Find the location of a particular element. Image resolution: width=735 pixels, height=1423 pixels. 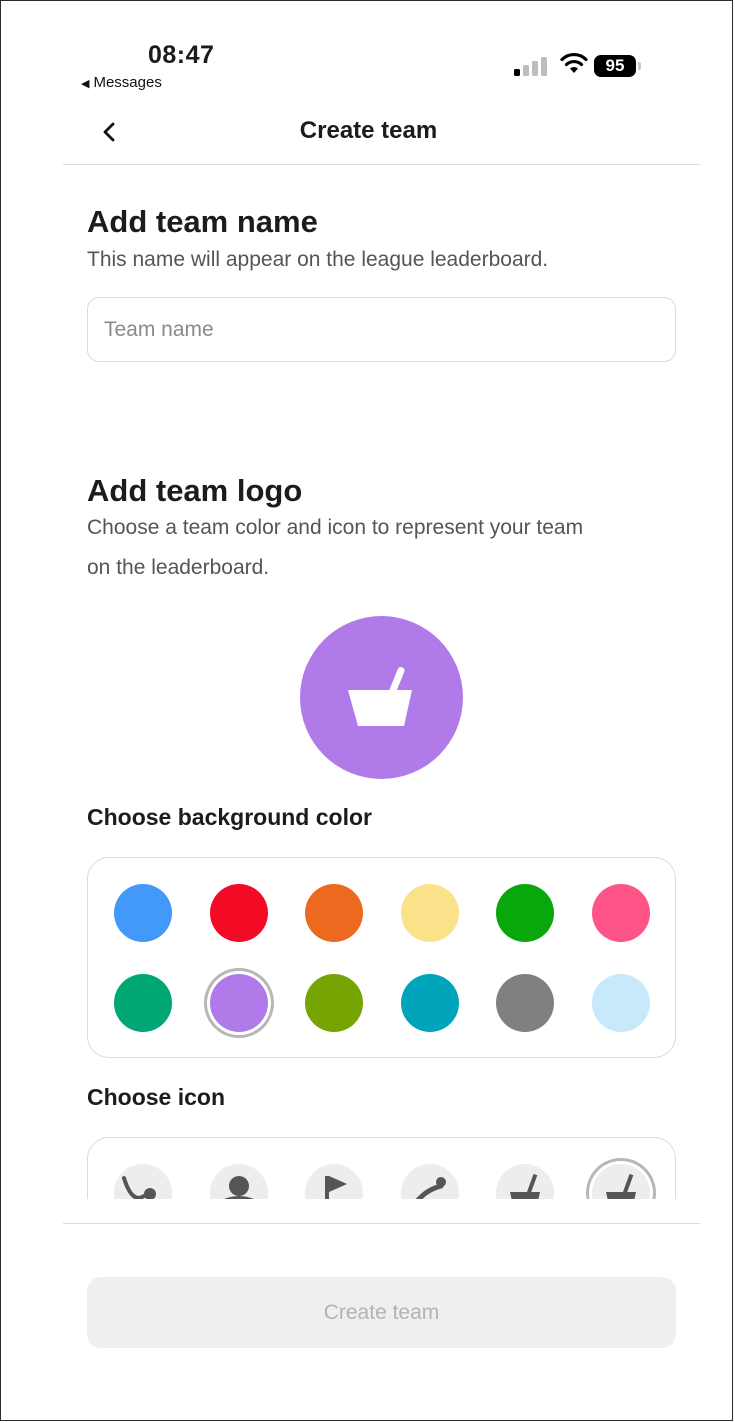

icon-picker-card is located at coordinates (381, 1168).